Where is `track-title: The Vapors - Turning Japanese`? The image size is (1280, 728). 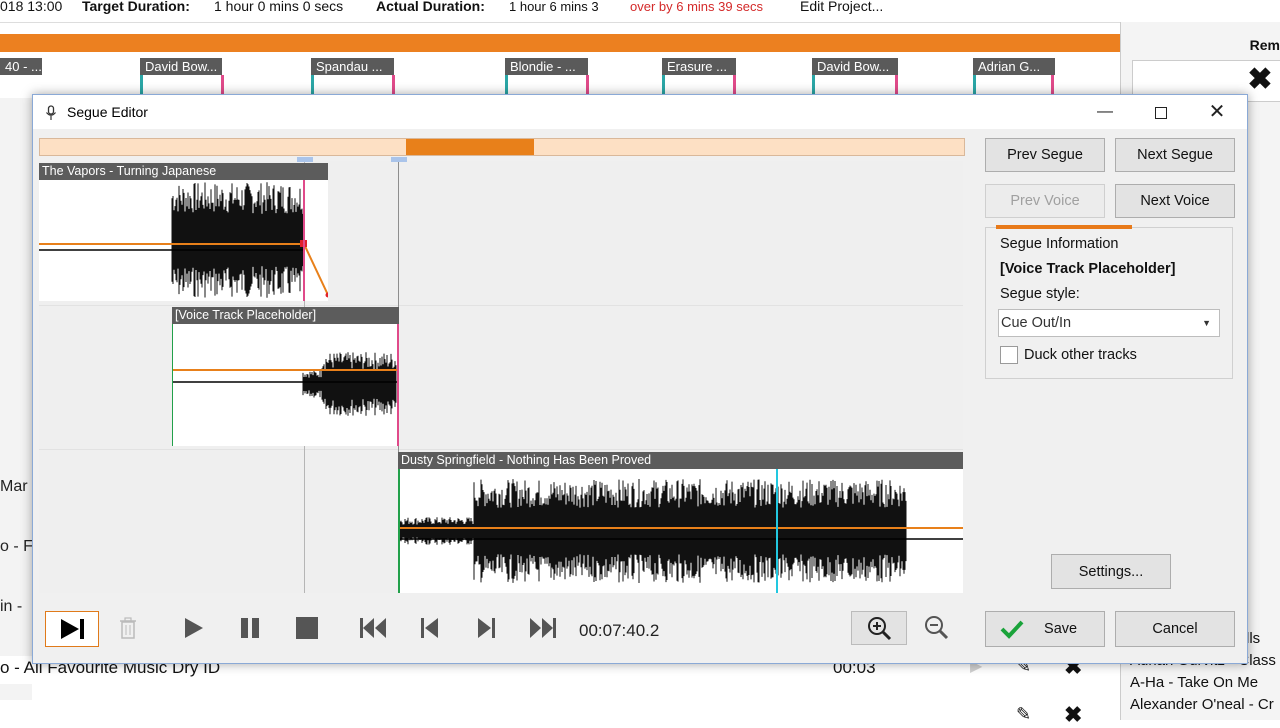
track-title: The Vapors - Turning Japanese is located at coordinates (183, 171).